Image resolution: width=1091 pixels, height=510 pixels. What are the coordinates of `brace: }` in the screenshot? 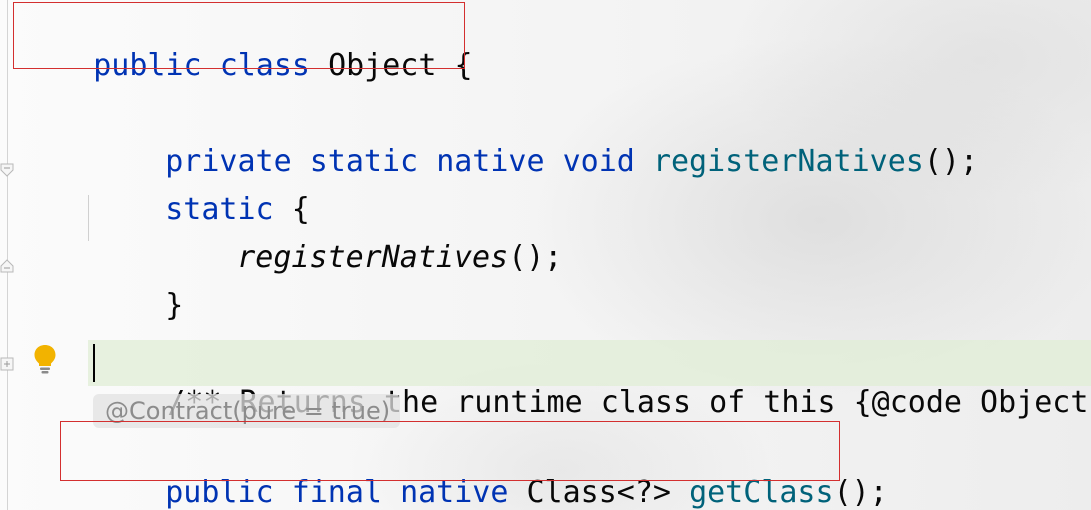 It's located at (174, 305).